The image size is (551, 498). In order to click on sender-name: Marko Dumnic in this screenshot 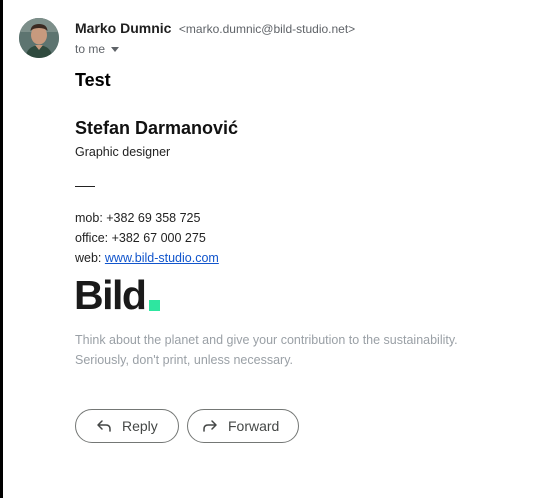, I will do `click(123, 28)`.